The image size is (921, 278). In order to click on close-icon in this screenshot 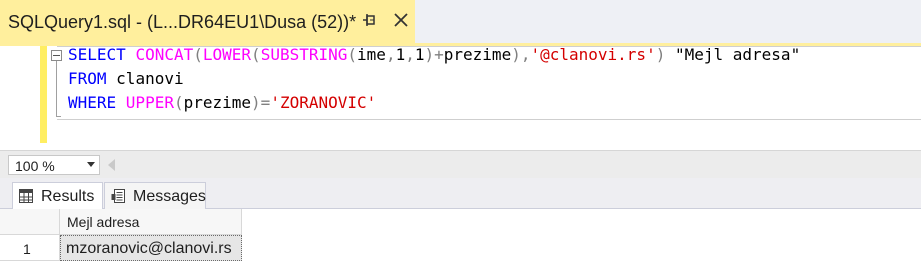, I will do `click(401, 20)`.